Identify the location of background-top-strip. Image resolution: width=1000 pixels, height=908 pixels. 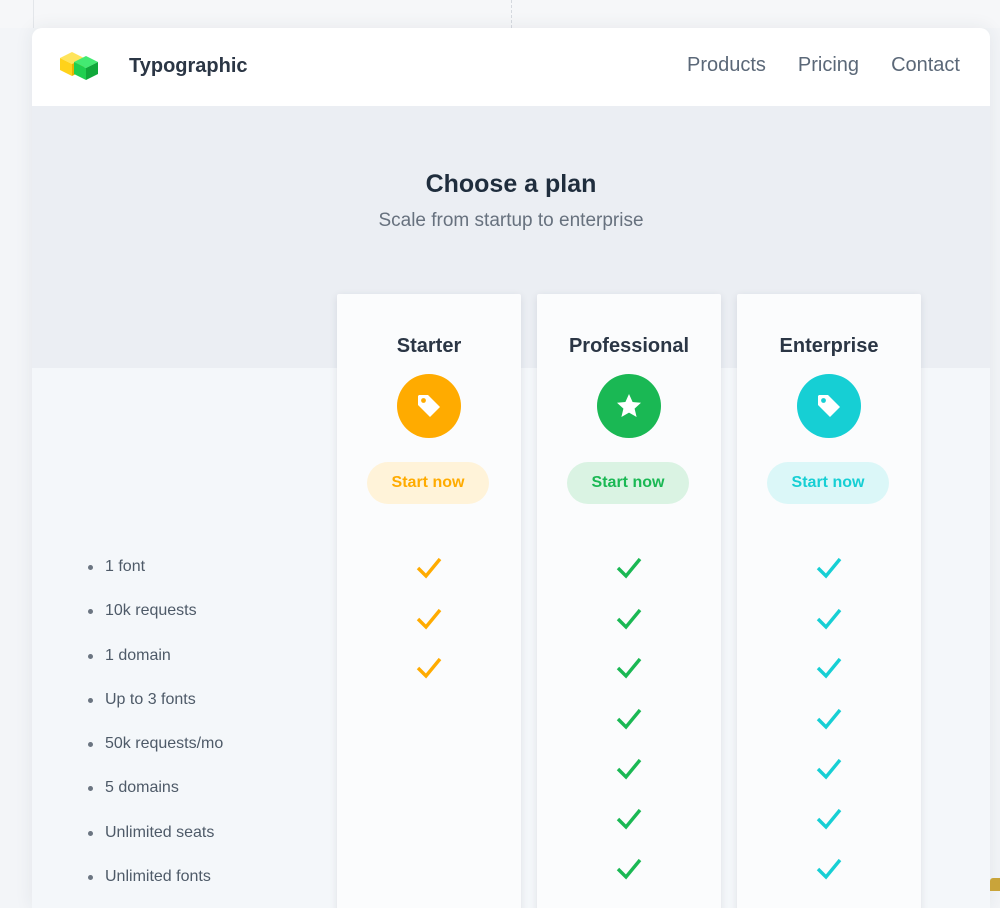
(500, 14).